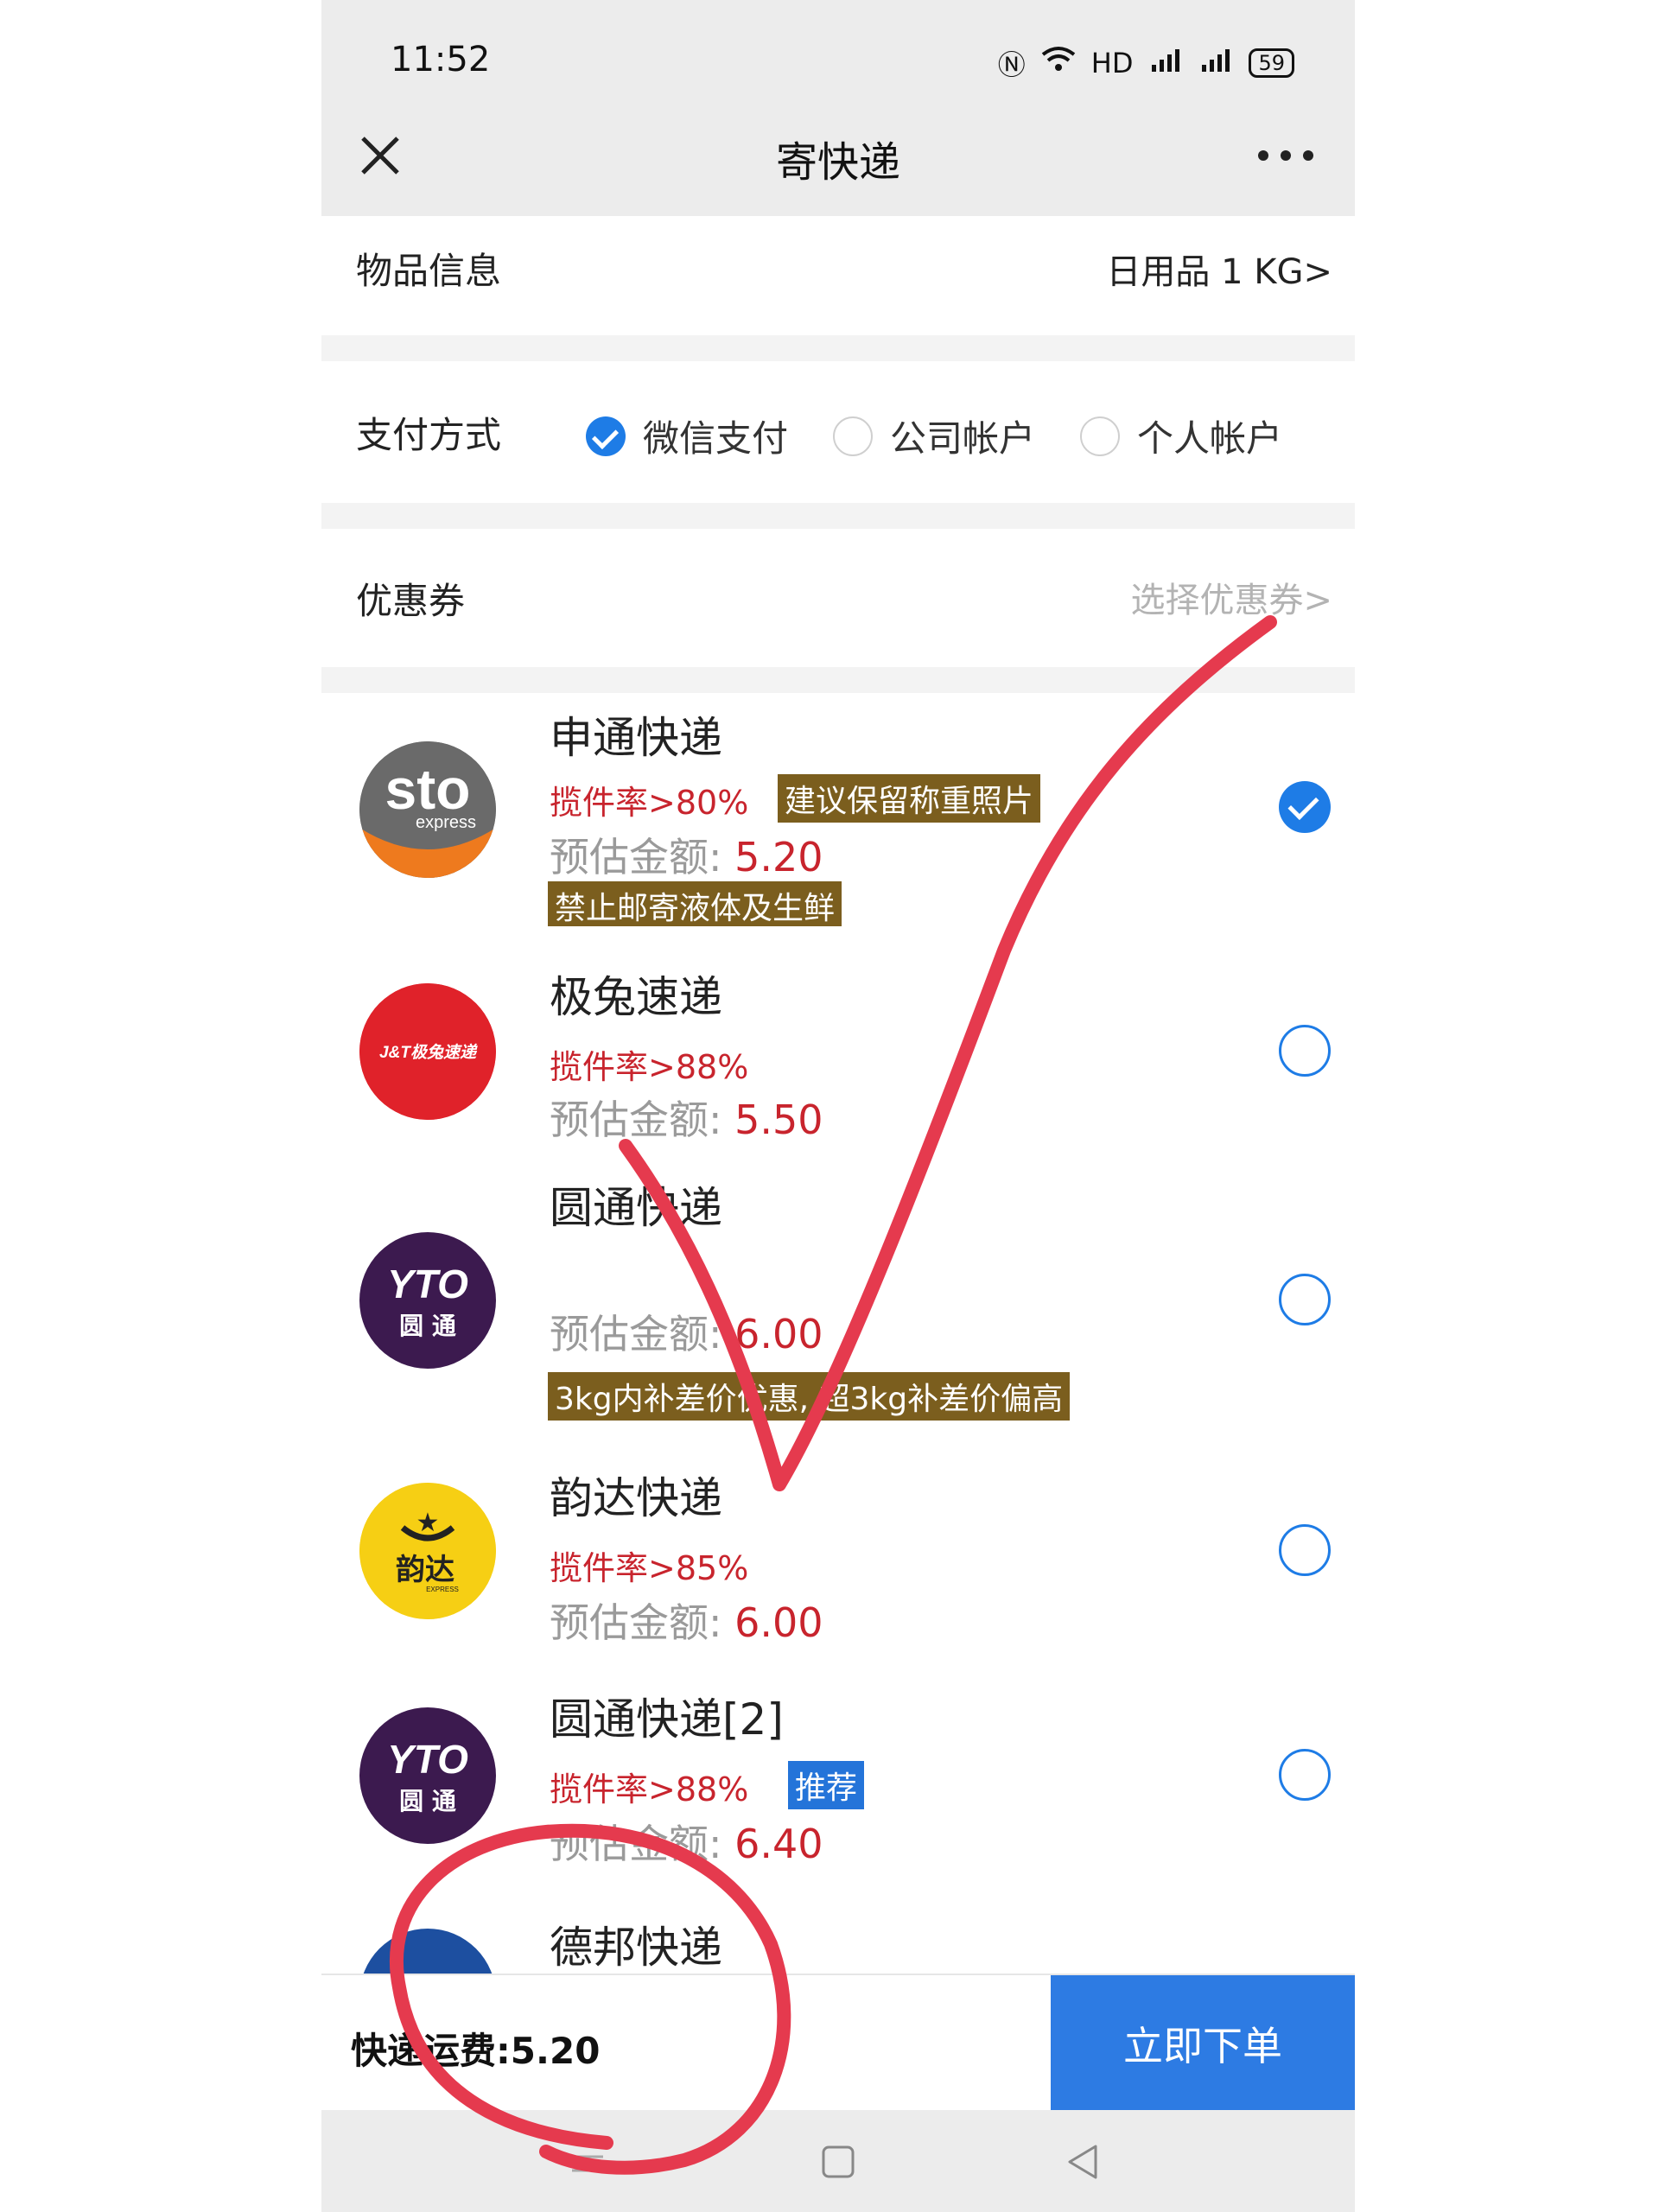  Describe the element at coordinates (1165, 63) in the screenshot. I see `signal-icon` at that location.